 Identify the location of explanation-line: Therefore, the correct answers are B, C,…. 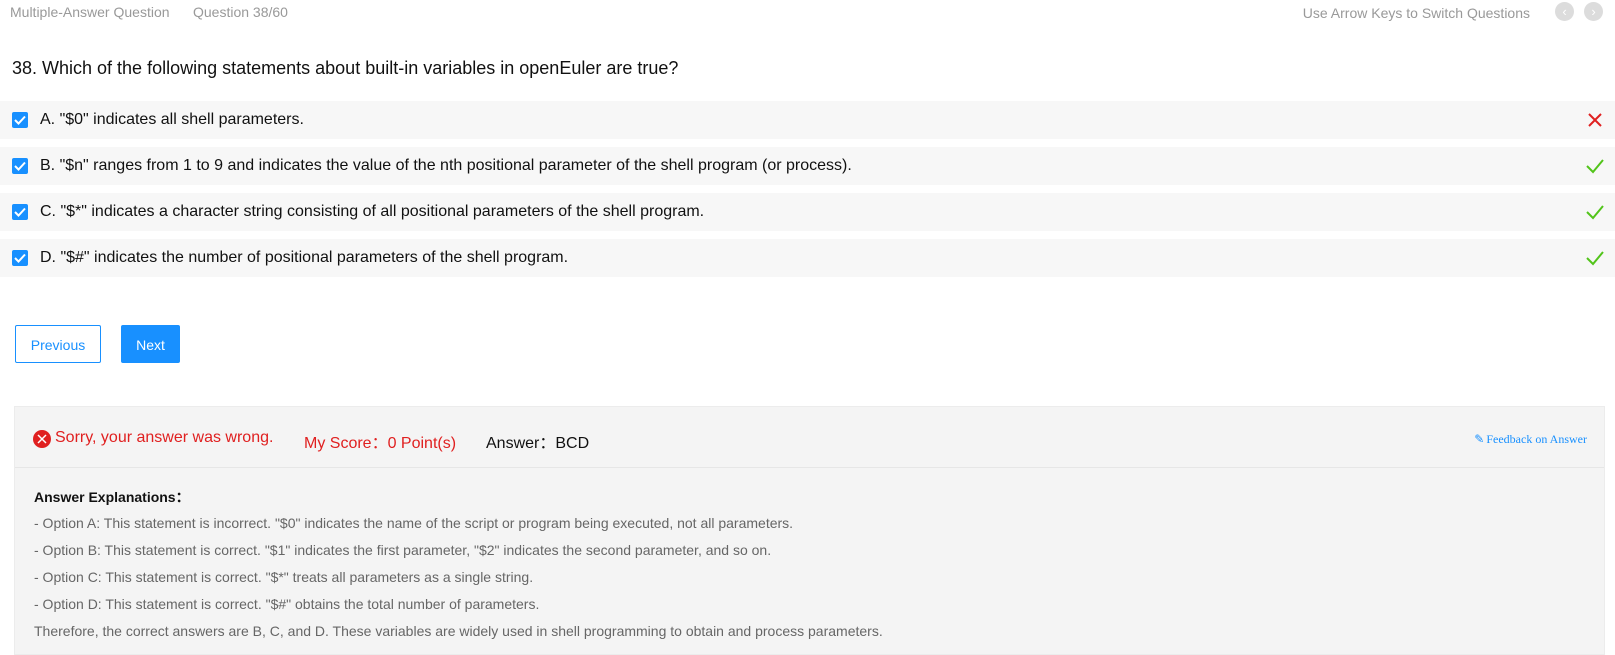
(458, 631).